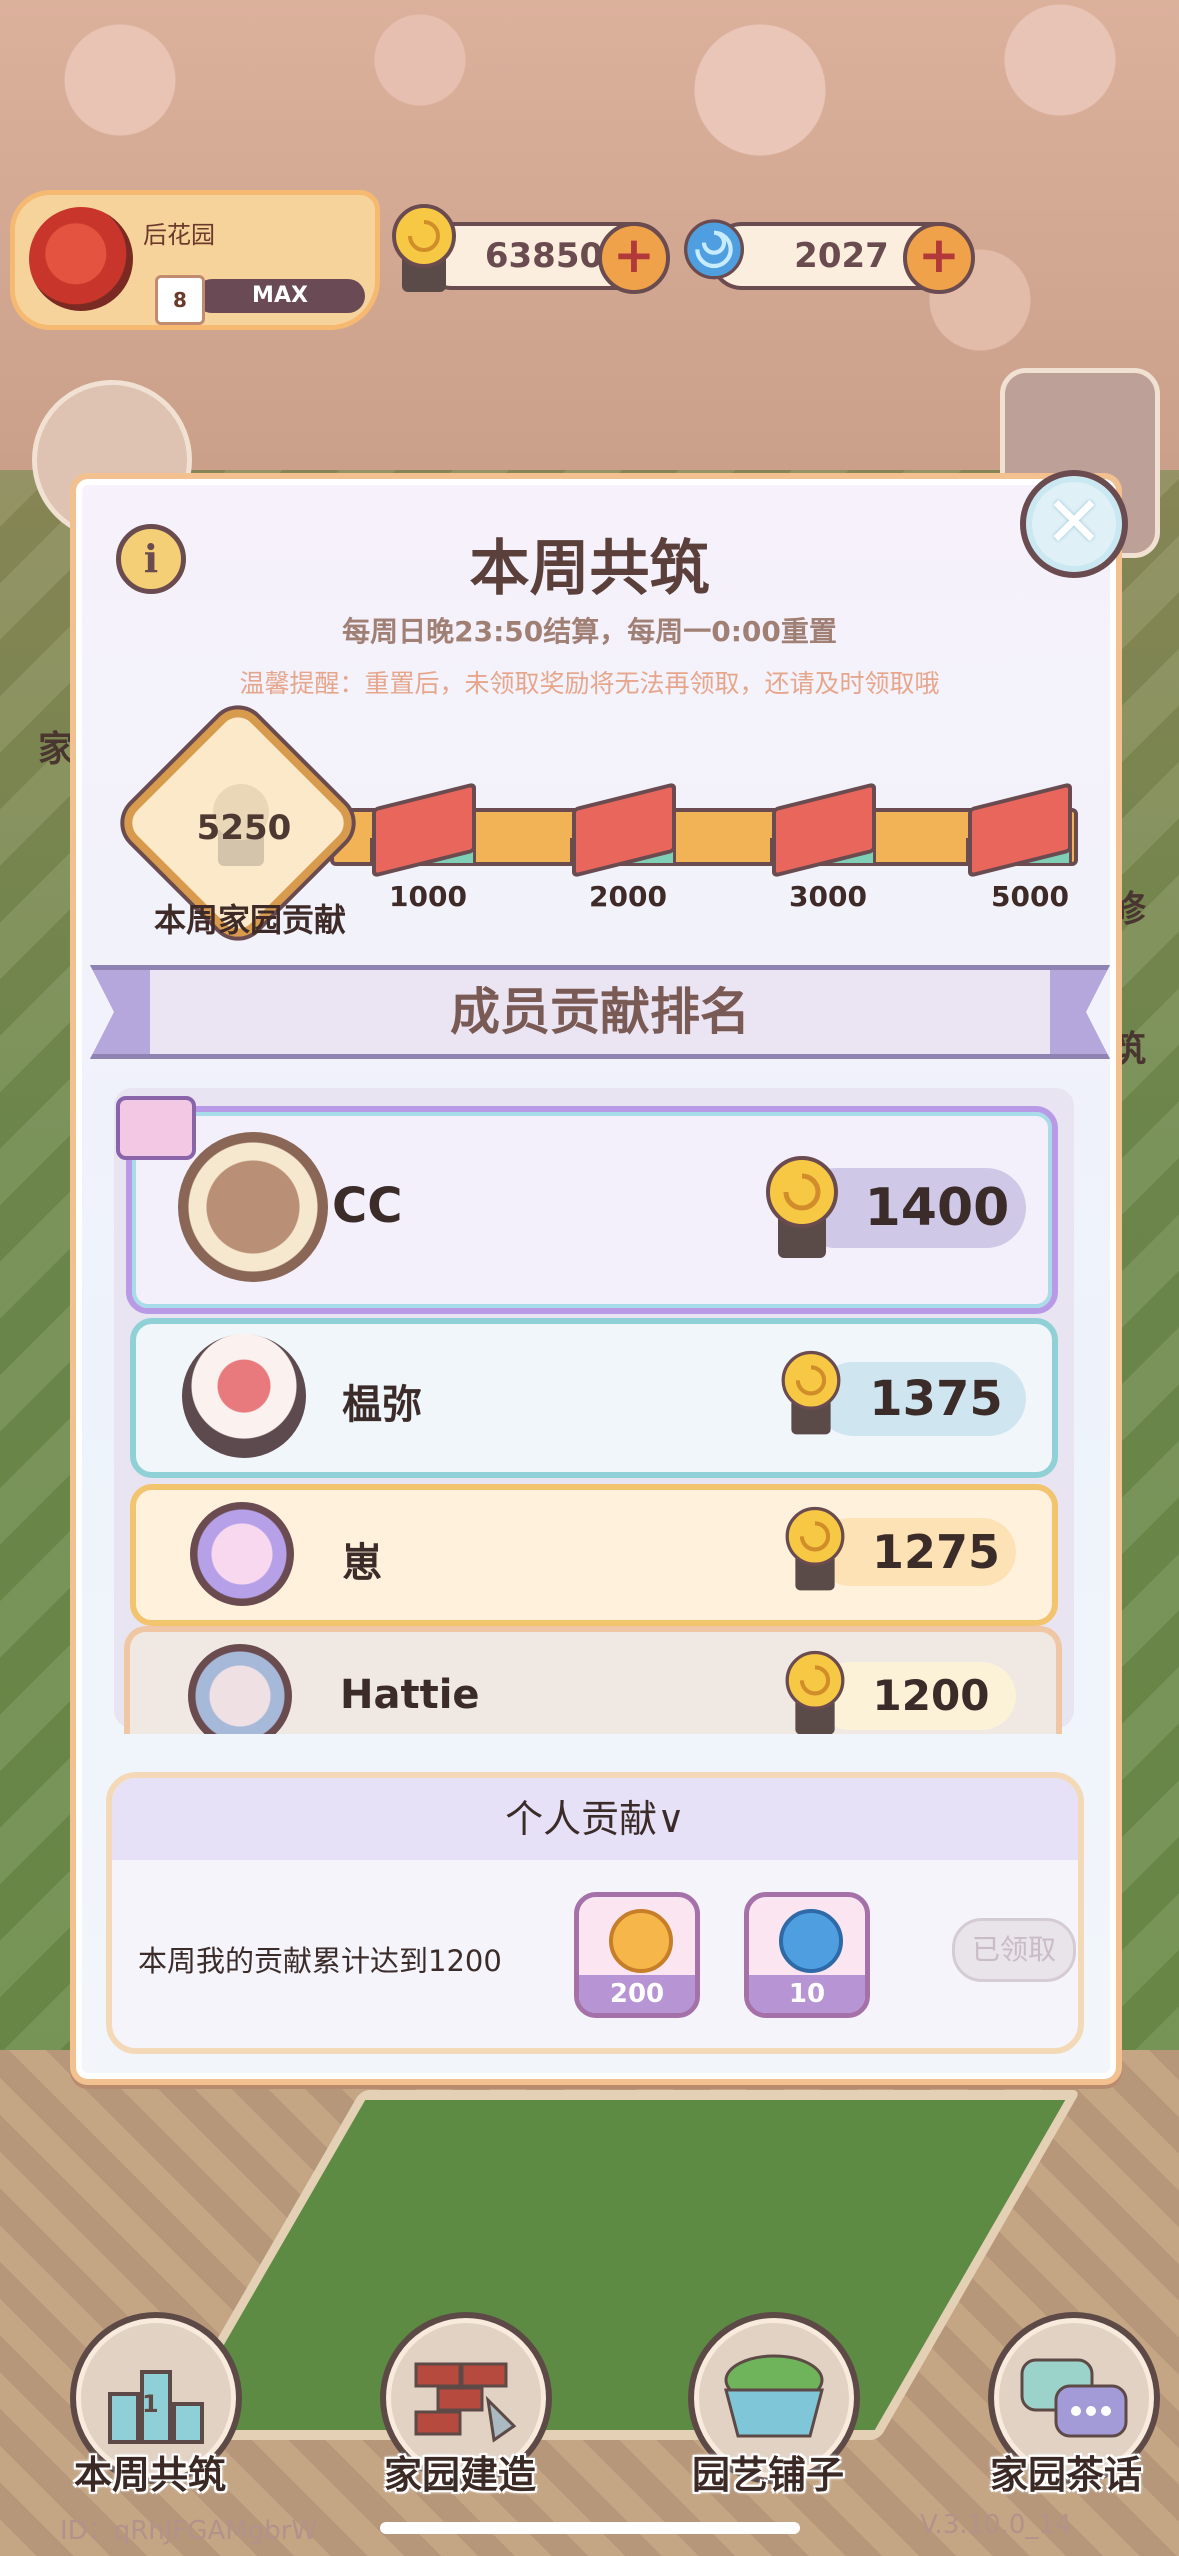 The height and width of the screenshot is (2556, 1179). Describe the element at coordinates (1030, 896) in the screenshot. I see `milestone-label-5000: 5000` at that location.